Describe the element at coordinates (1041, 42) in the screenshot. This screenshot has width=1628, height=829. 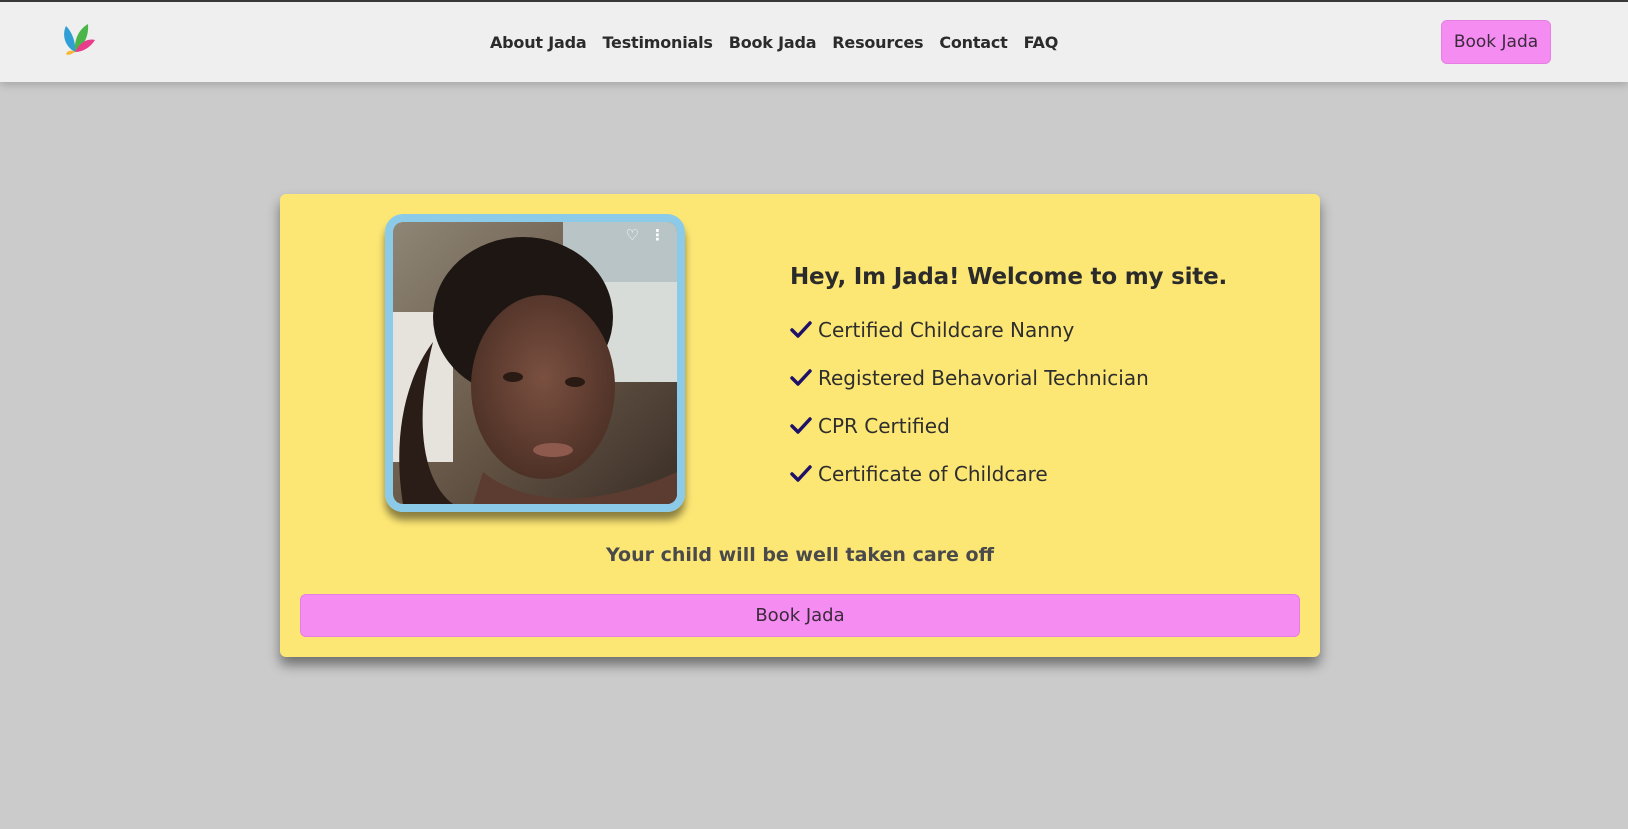
I see `nav-faq: FAQ` at that location.